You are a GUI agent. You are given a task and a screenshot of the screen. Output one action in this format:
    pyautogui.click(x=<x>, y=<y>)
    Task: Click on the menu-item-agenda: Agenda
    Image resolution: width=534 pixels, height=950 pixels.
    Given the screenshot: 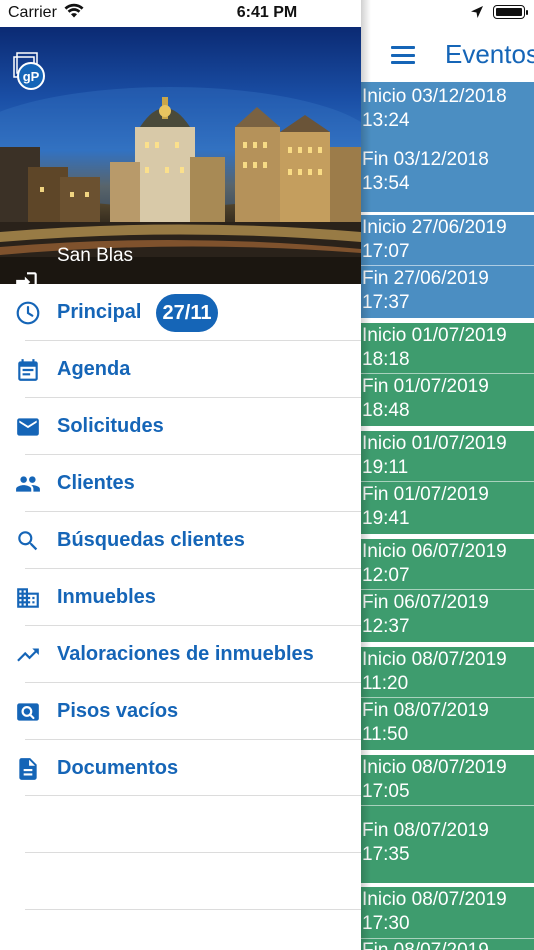 What is the action you would take?
    pyautogui.click(x=180, y=369)
    